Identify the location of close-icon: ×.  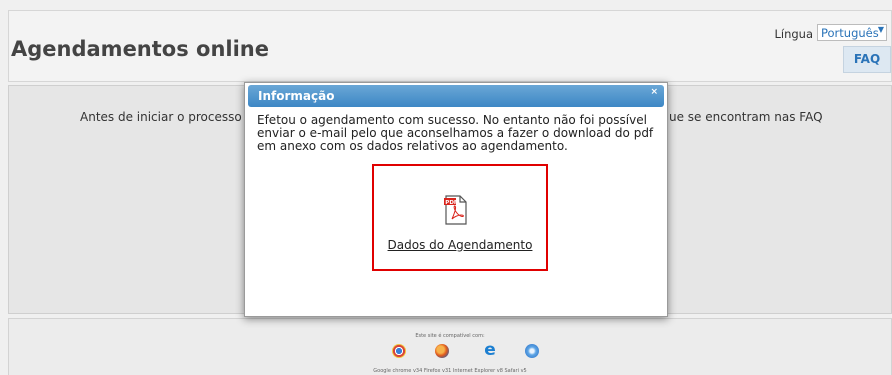
(654, 92).